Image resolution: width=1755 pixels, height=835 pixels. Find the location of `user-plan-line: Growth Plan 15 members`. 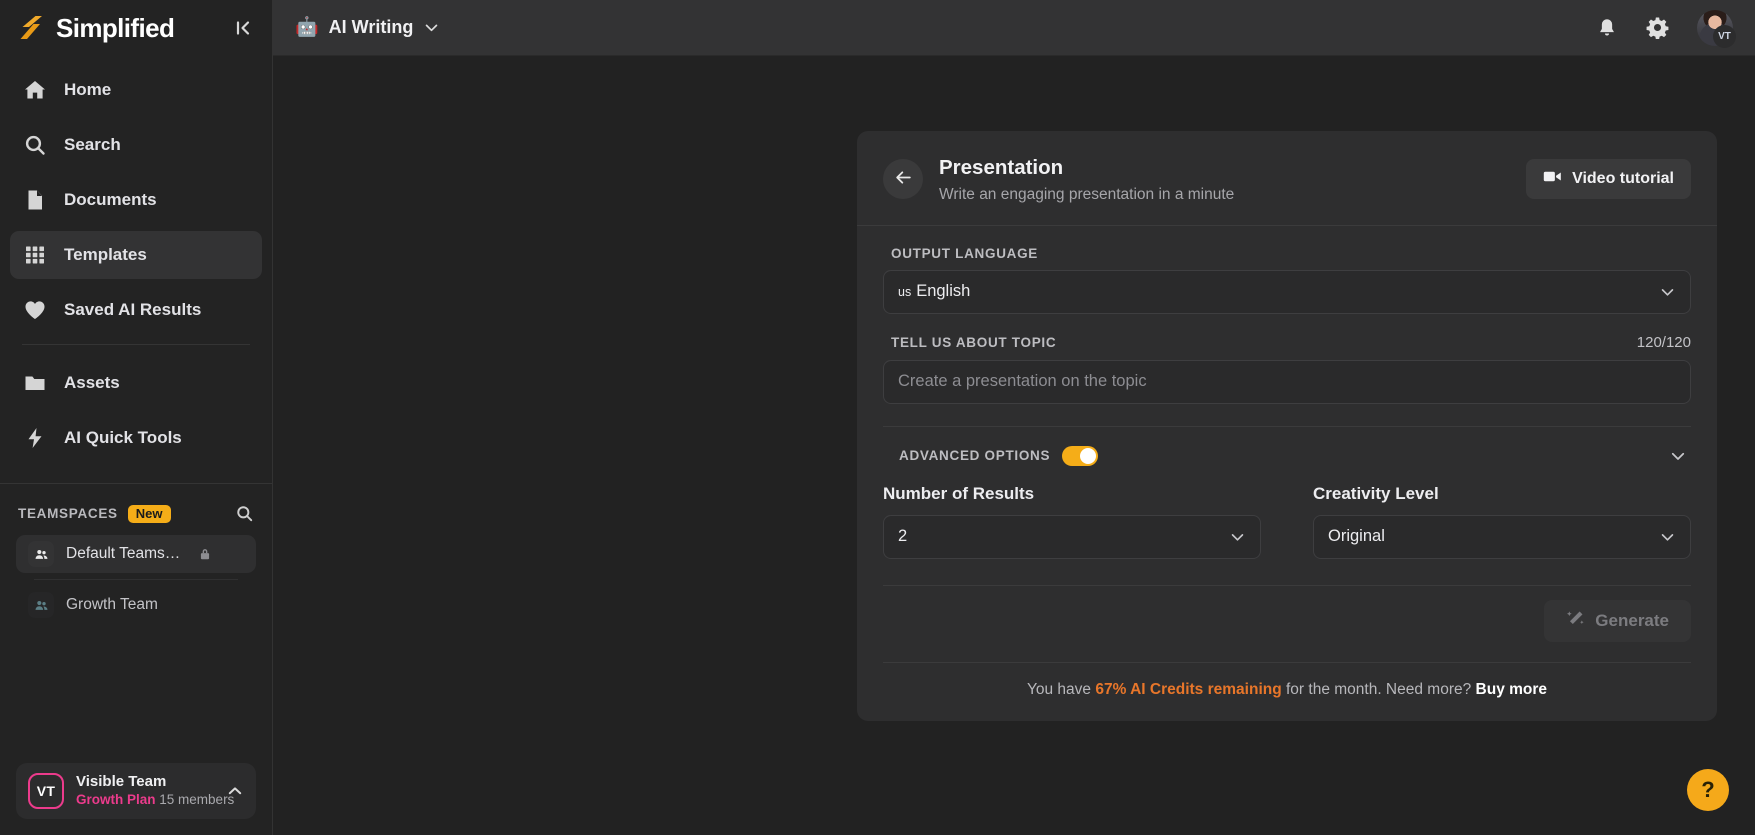

user-plan-line: Growth Plan 15 members is located at coordinates (155, 799).